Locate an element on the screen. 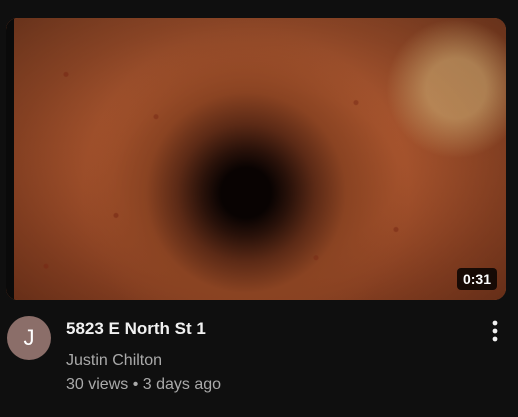  more-vert-icon-glyph is located at coordinates (495, 331).